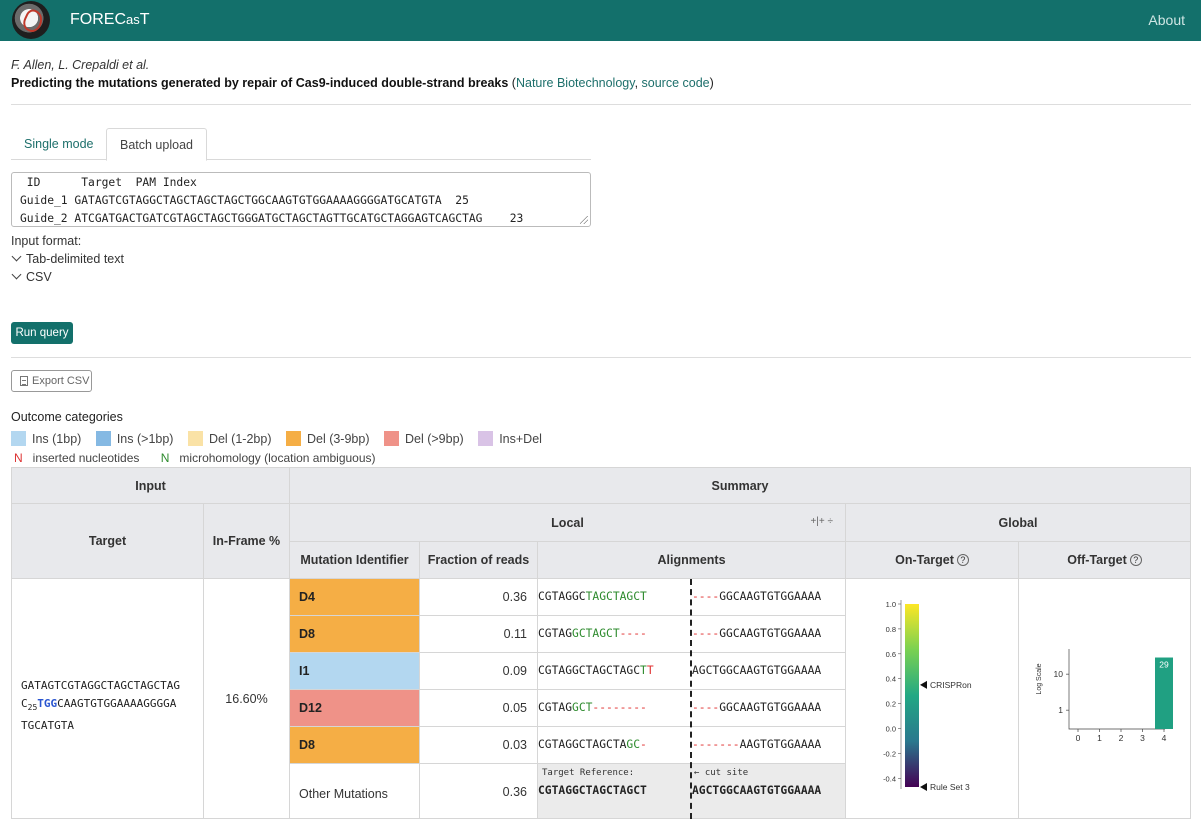 This screenshot has width=1201, height=819. I want to click on paper-authors: F. Allen, L. Crepaldi et al., so click(80, 65).